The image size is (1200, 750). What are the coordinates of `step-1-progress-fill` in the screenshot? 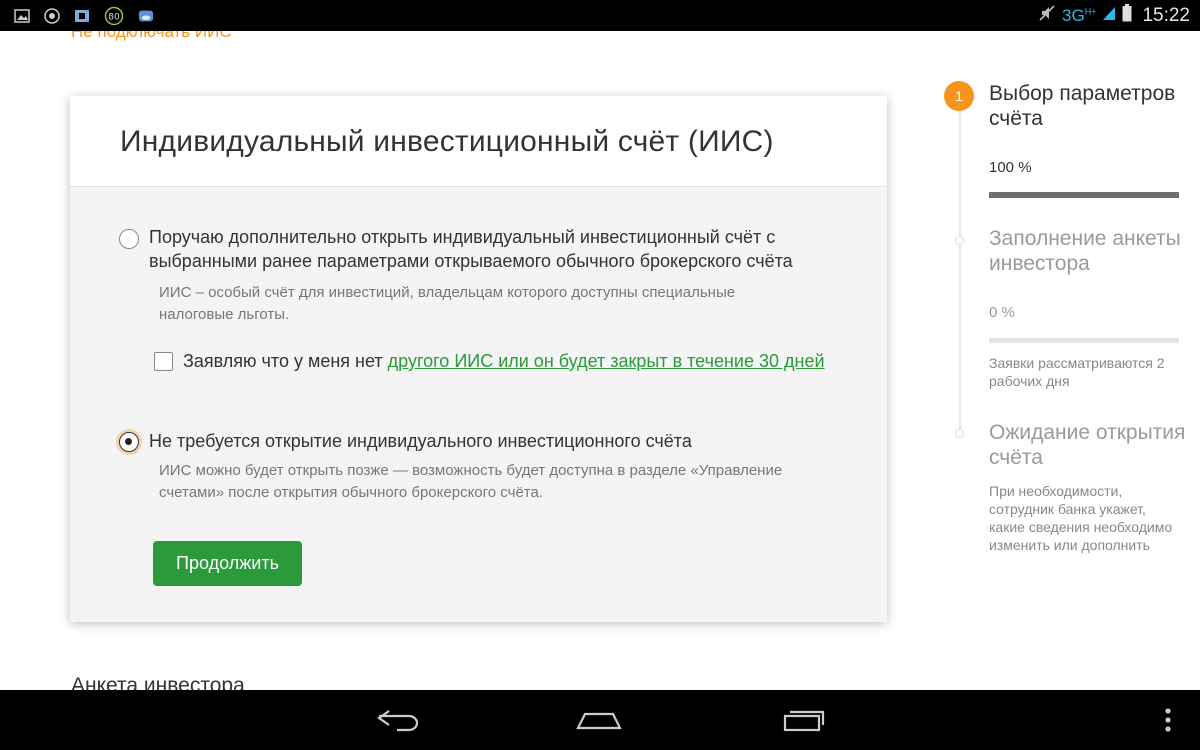 It's located at (1084, 195).